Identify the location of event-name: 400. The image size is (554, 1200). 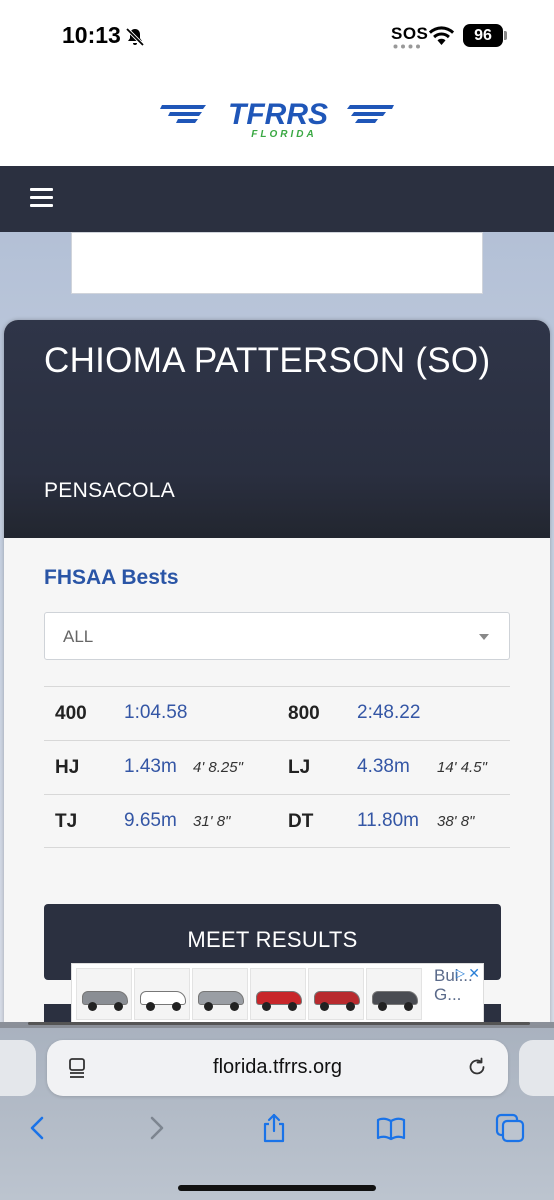
(71, 713).